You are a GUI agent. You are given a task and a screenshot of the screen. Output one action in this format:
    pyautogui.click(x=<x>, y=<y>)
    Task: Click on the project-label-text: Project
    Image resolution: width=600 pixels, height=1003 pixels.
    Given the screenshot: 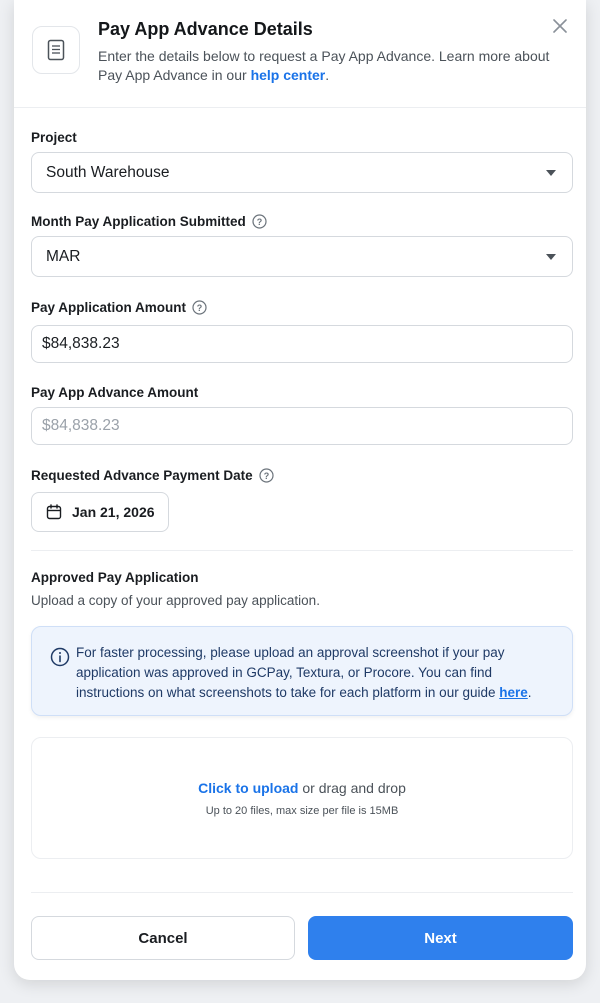 What is the action you would take?
    pyautogui.click(x=54, y=137)
    